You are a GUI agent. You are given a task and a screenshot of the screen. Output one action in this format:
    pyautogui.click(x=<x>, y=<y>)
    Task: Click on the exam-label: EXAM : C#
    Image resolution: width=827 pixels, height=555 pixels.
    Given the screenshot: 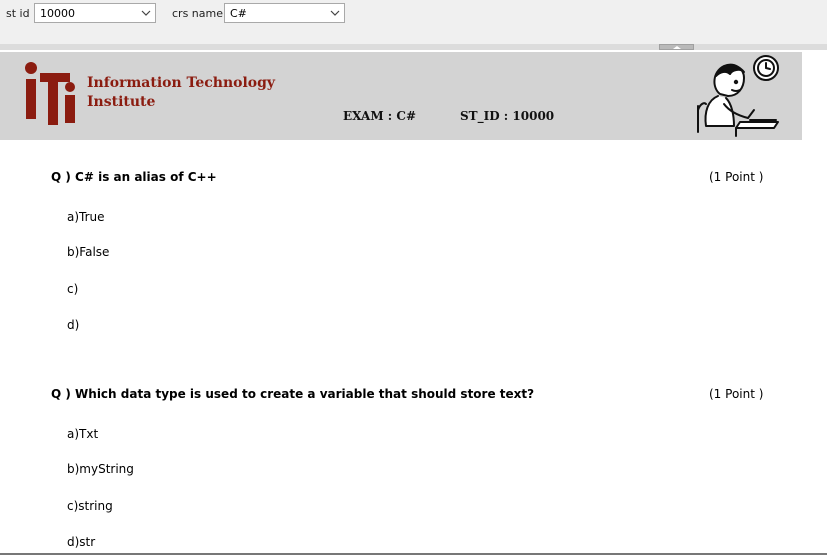 What is the action you would take?
    pyautogui.click(x=380, y=116)
    